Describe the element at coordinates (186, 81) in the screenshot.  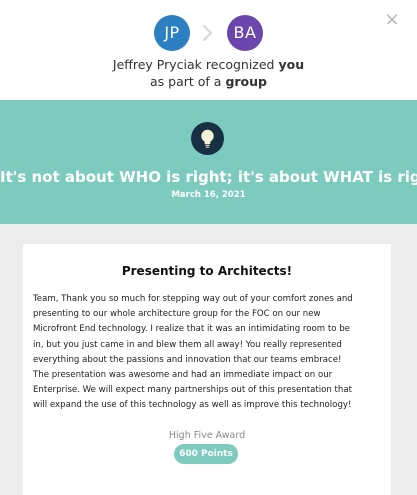
I see `group-prefix-text: as part of a` at that location.